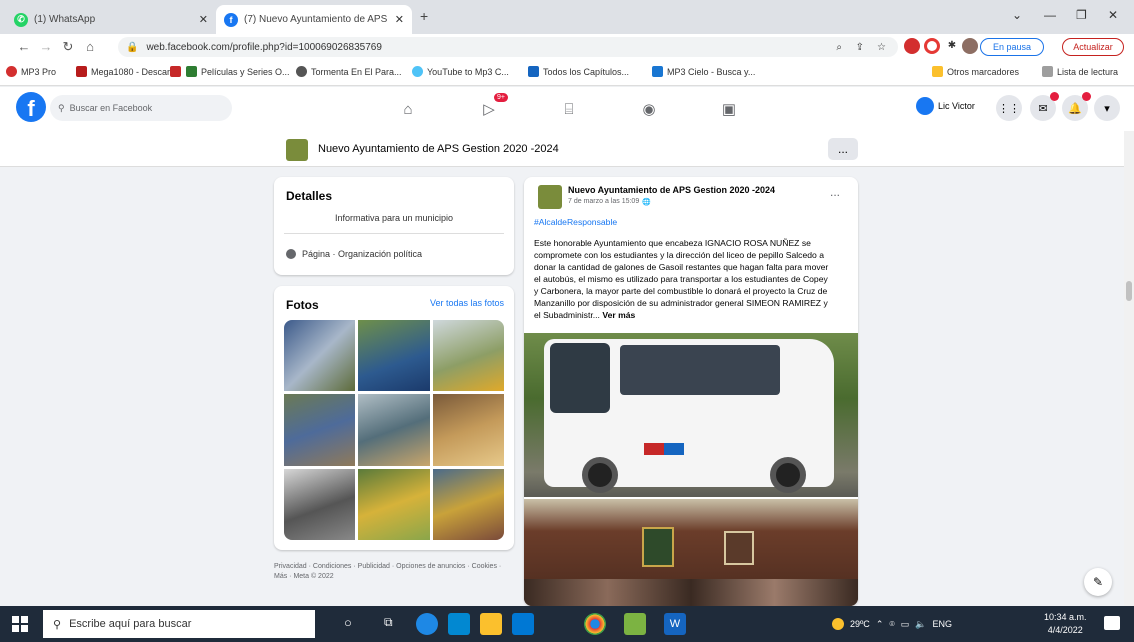 Image resolution: width=1134 pixels, height=642 pixels. What do you see at coordinates (1107, 108) in the screenshot?
I see `account-chevron-icon: ▾` at bounding box center [1107, 108].